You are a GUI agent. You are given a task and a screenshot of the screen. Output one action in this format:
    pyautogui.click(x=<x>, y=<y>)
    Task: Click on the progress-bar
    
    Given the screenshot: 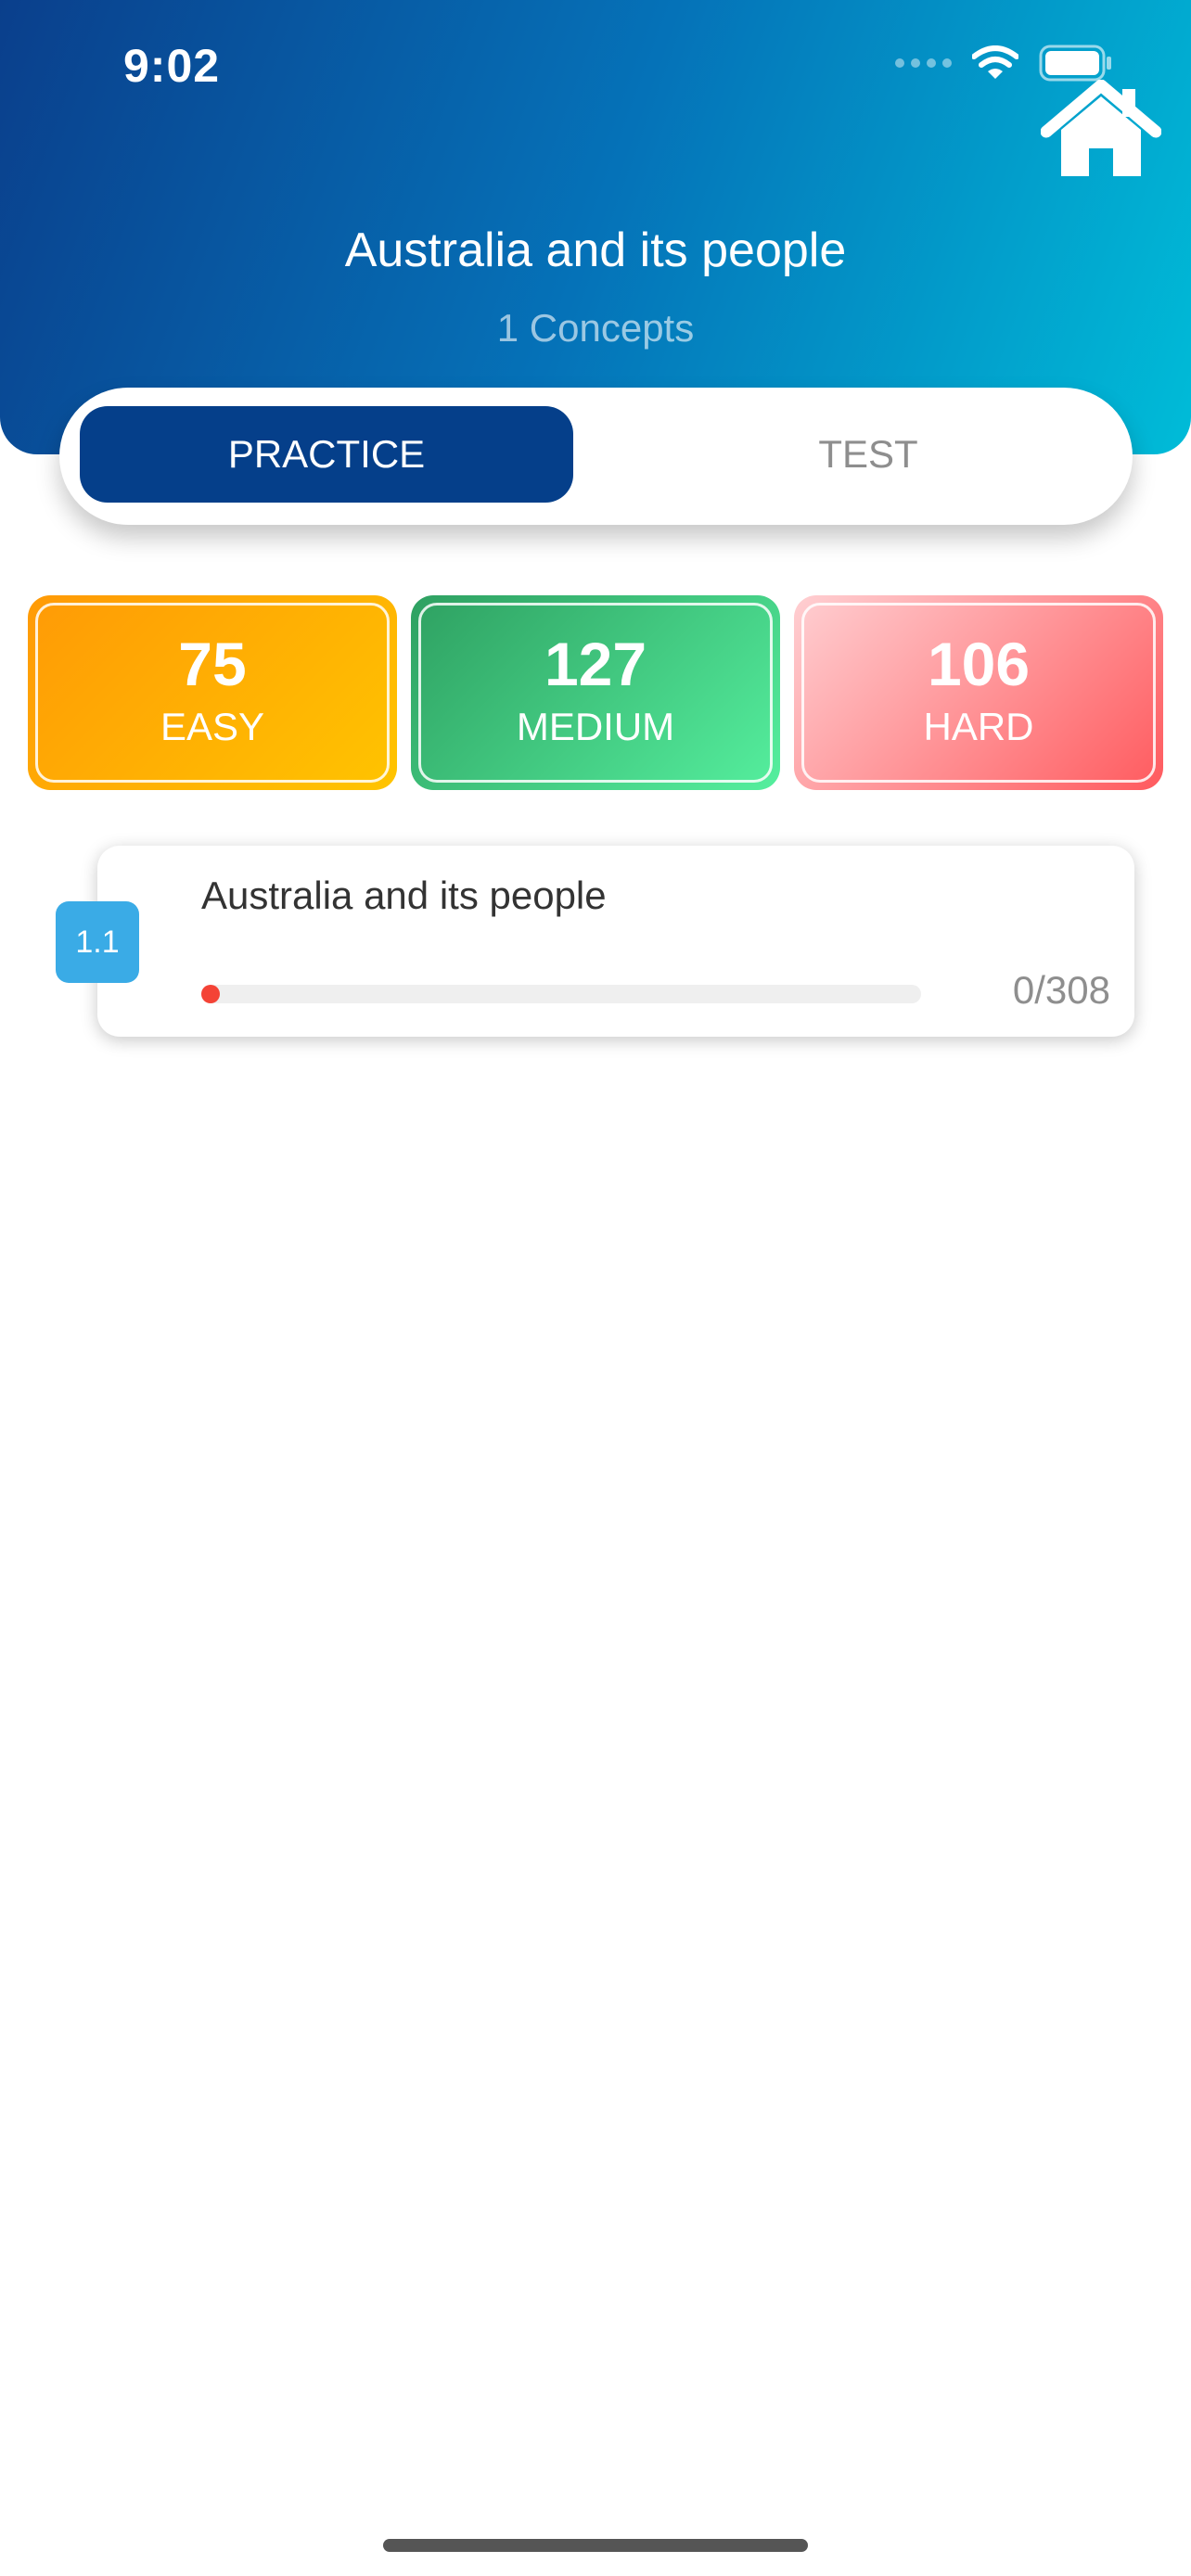 What is the action you would take?
    pyautogui.click(x=561, y=994)
    